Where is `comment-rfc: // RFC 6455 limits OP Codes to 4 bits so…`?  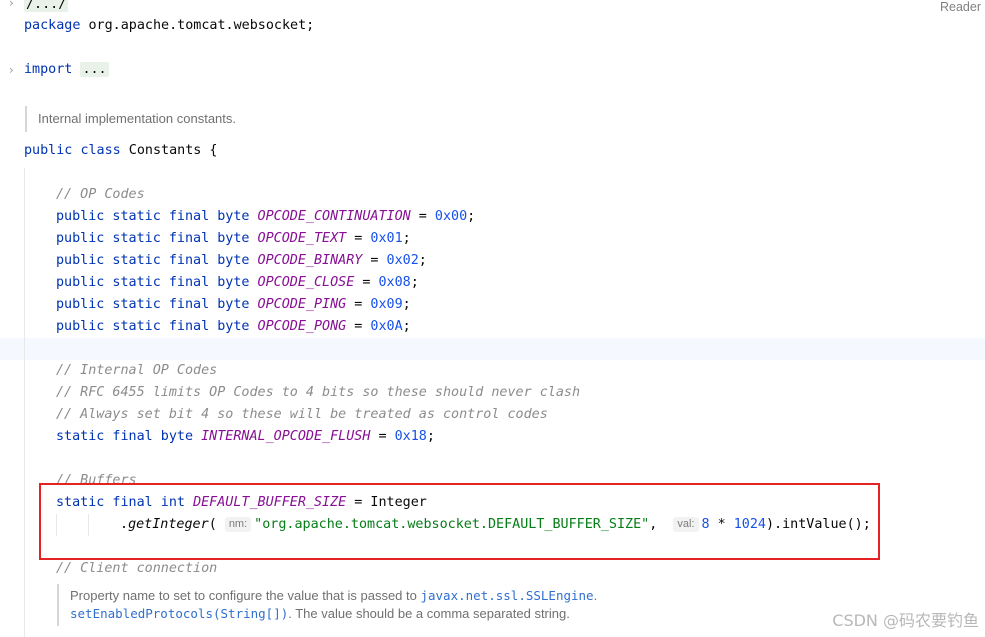
comment-rfc: // RFC 6455 limits OP Codes to 4 bits so… is located at coordinates (318, 392).